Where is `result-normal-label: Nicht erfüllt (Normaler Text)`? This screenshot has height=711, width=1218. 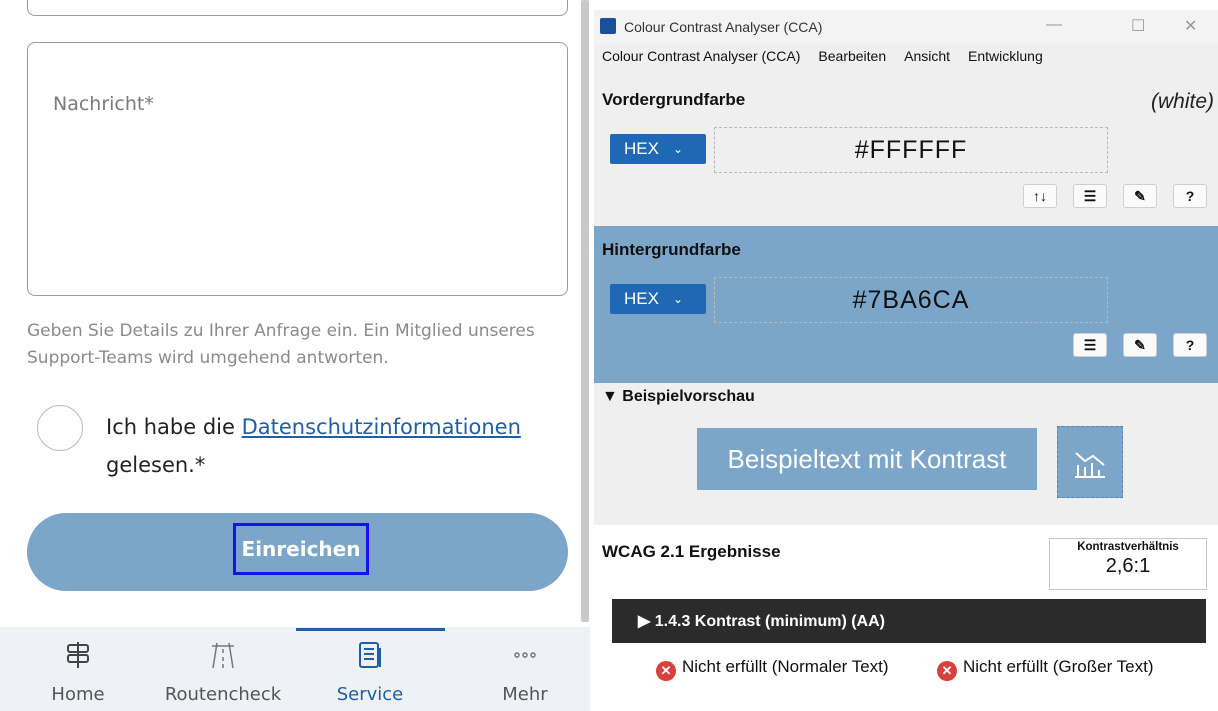
result-normal-label: Nicht erfüllt (Normaler Text) is located at coordinates (785, 666).